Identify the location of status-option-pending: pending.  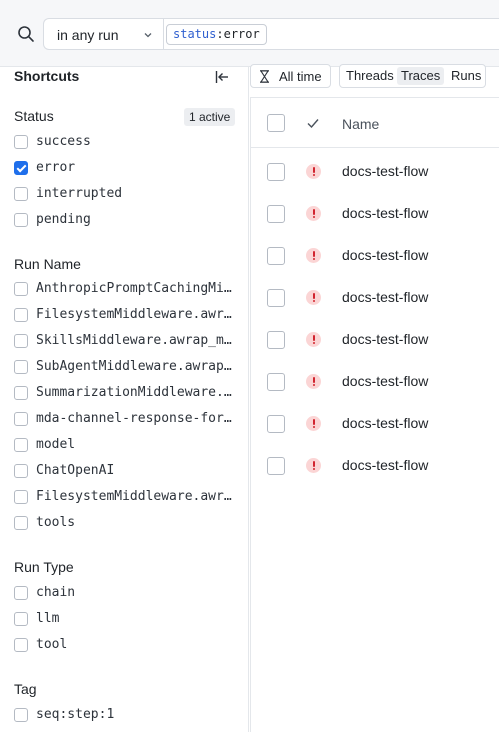
(126, 221).